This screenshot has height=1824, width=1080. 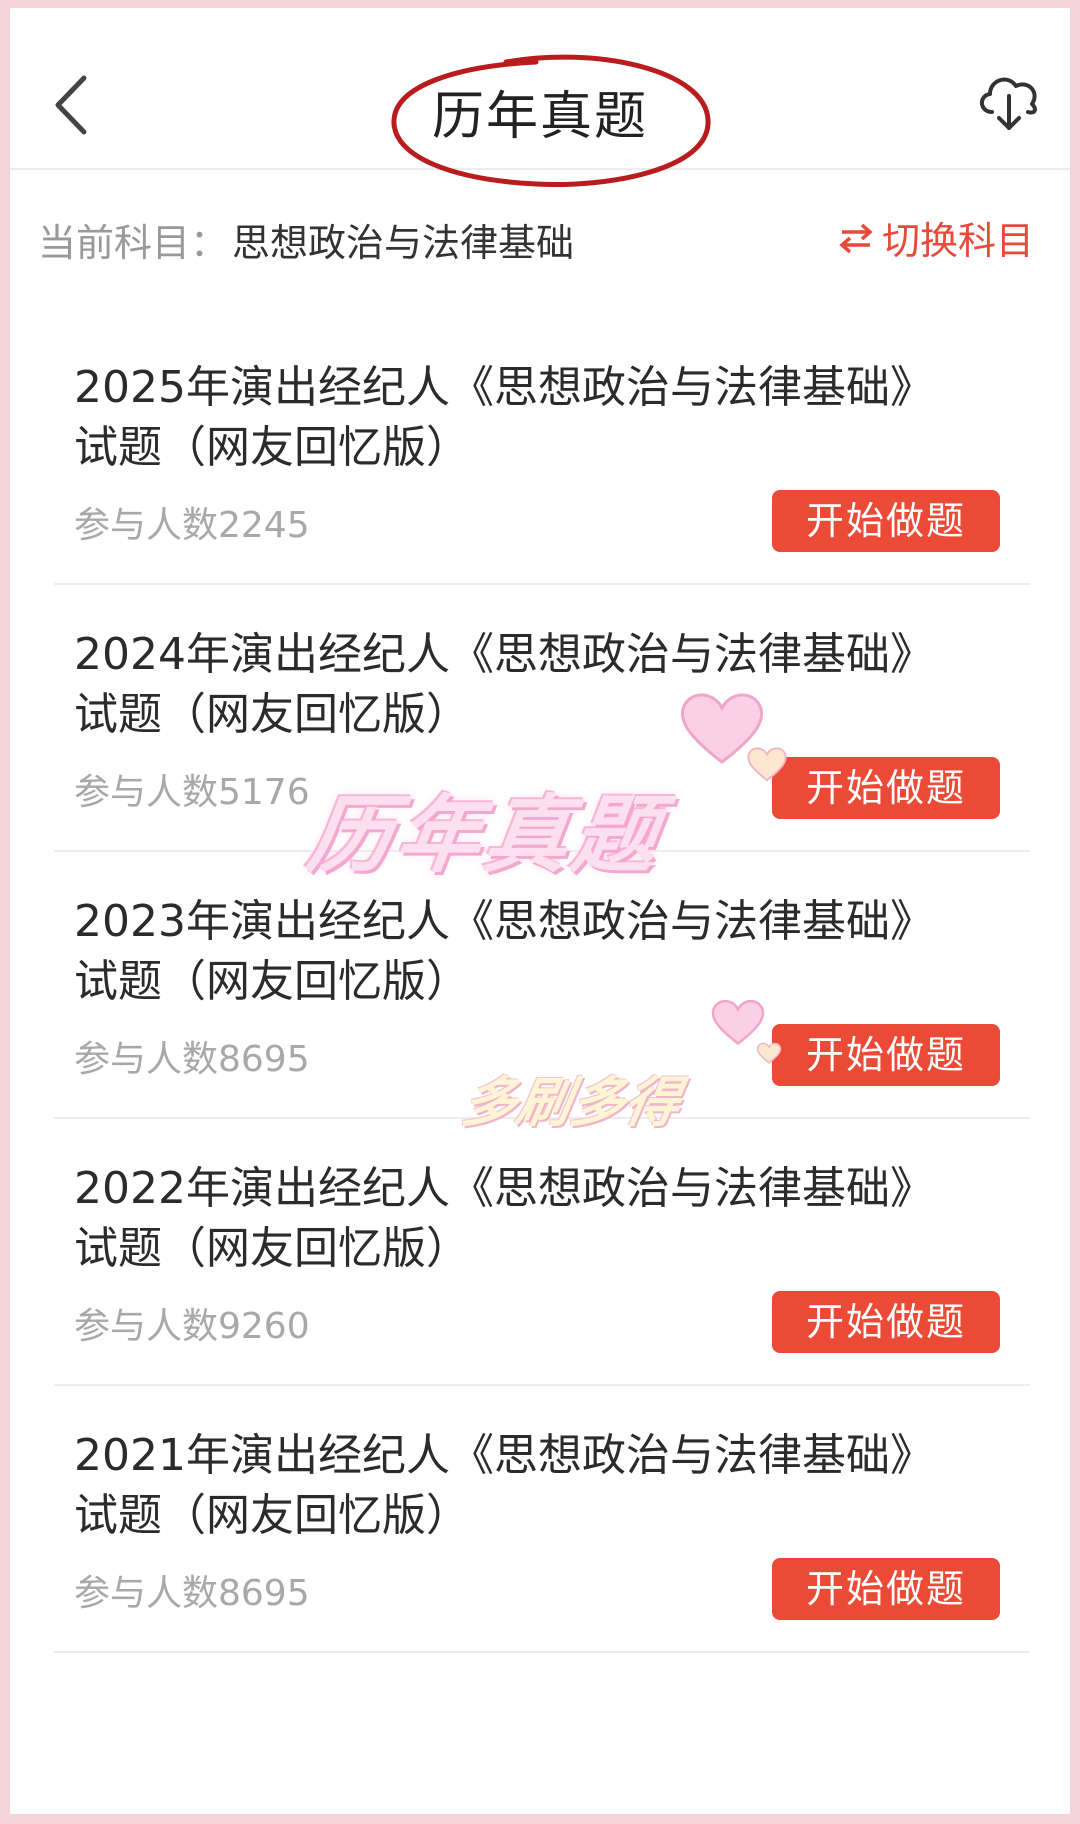 What do you see at coordinates (957, 241) in the screenshot?
I see `switch-subject-label: 切换科目` at bounding box center [957, 241].